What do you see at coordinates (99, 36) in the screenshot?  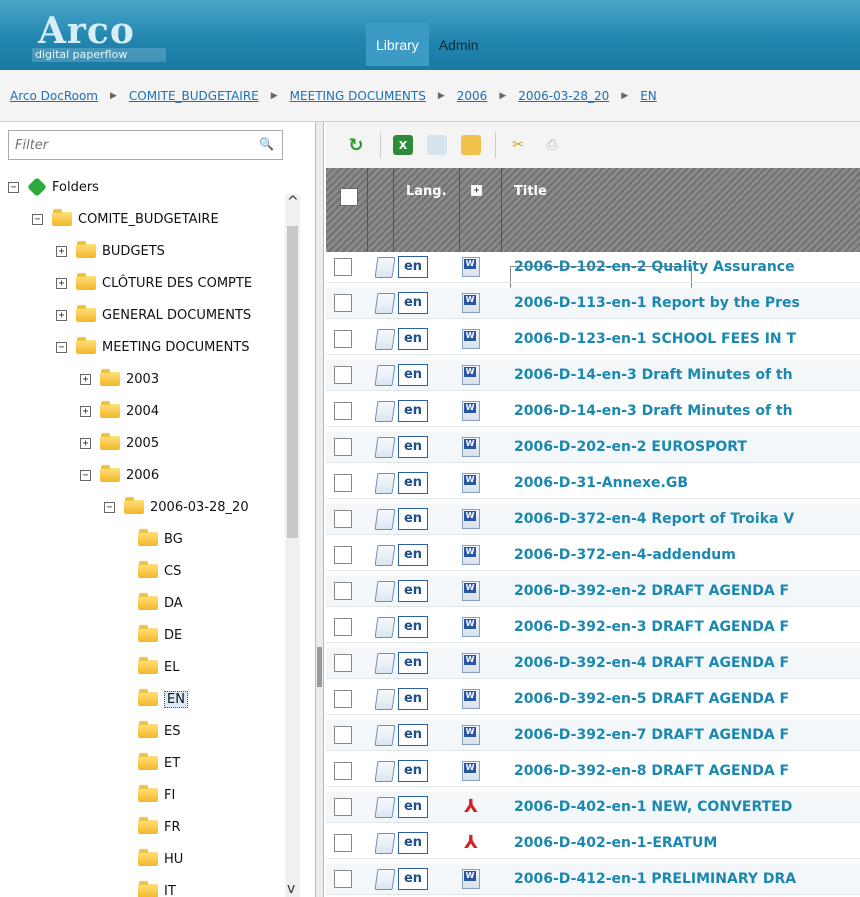 I see `arco-logo: Arco digital paperflow` at bounding box center [99, 36].